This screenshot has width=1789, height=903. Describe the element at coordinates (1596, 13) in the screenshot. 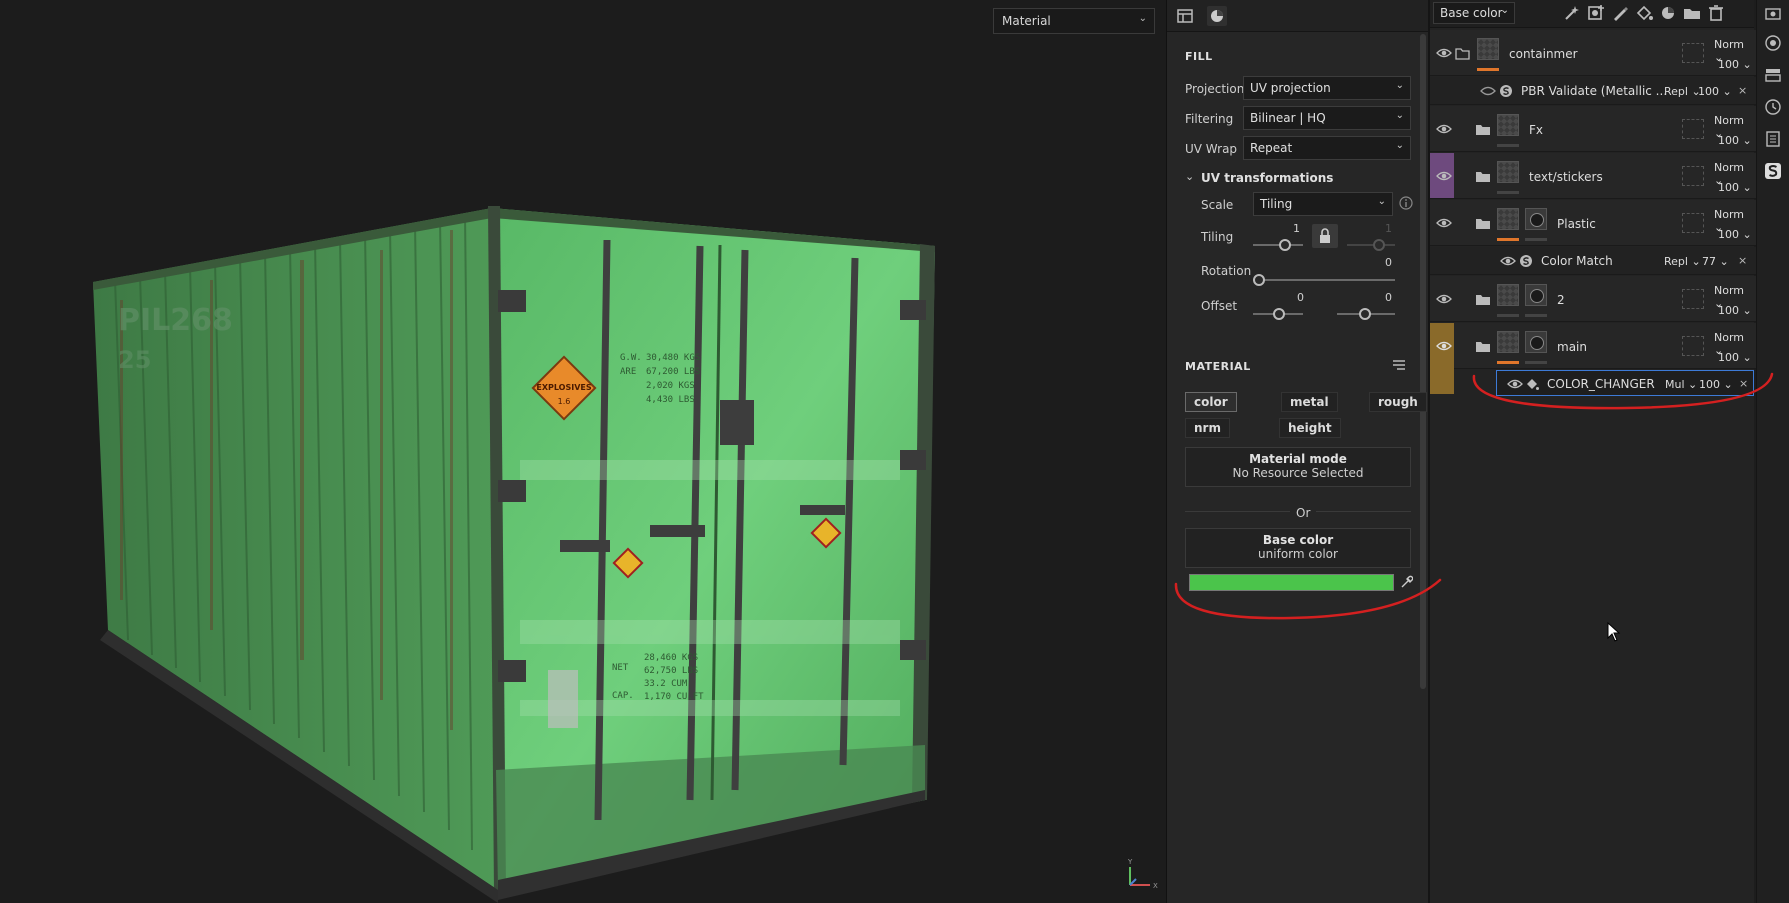

I see `add-mask-icon` at that location.